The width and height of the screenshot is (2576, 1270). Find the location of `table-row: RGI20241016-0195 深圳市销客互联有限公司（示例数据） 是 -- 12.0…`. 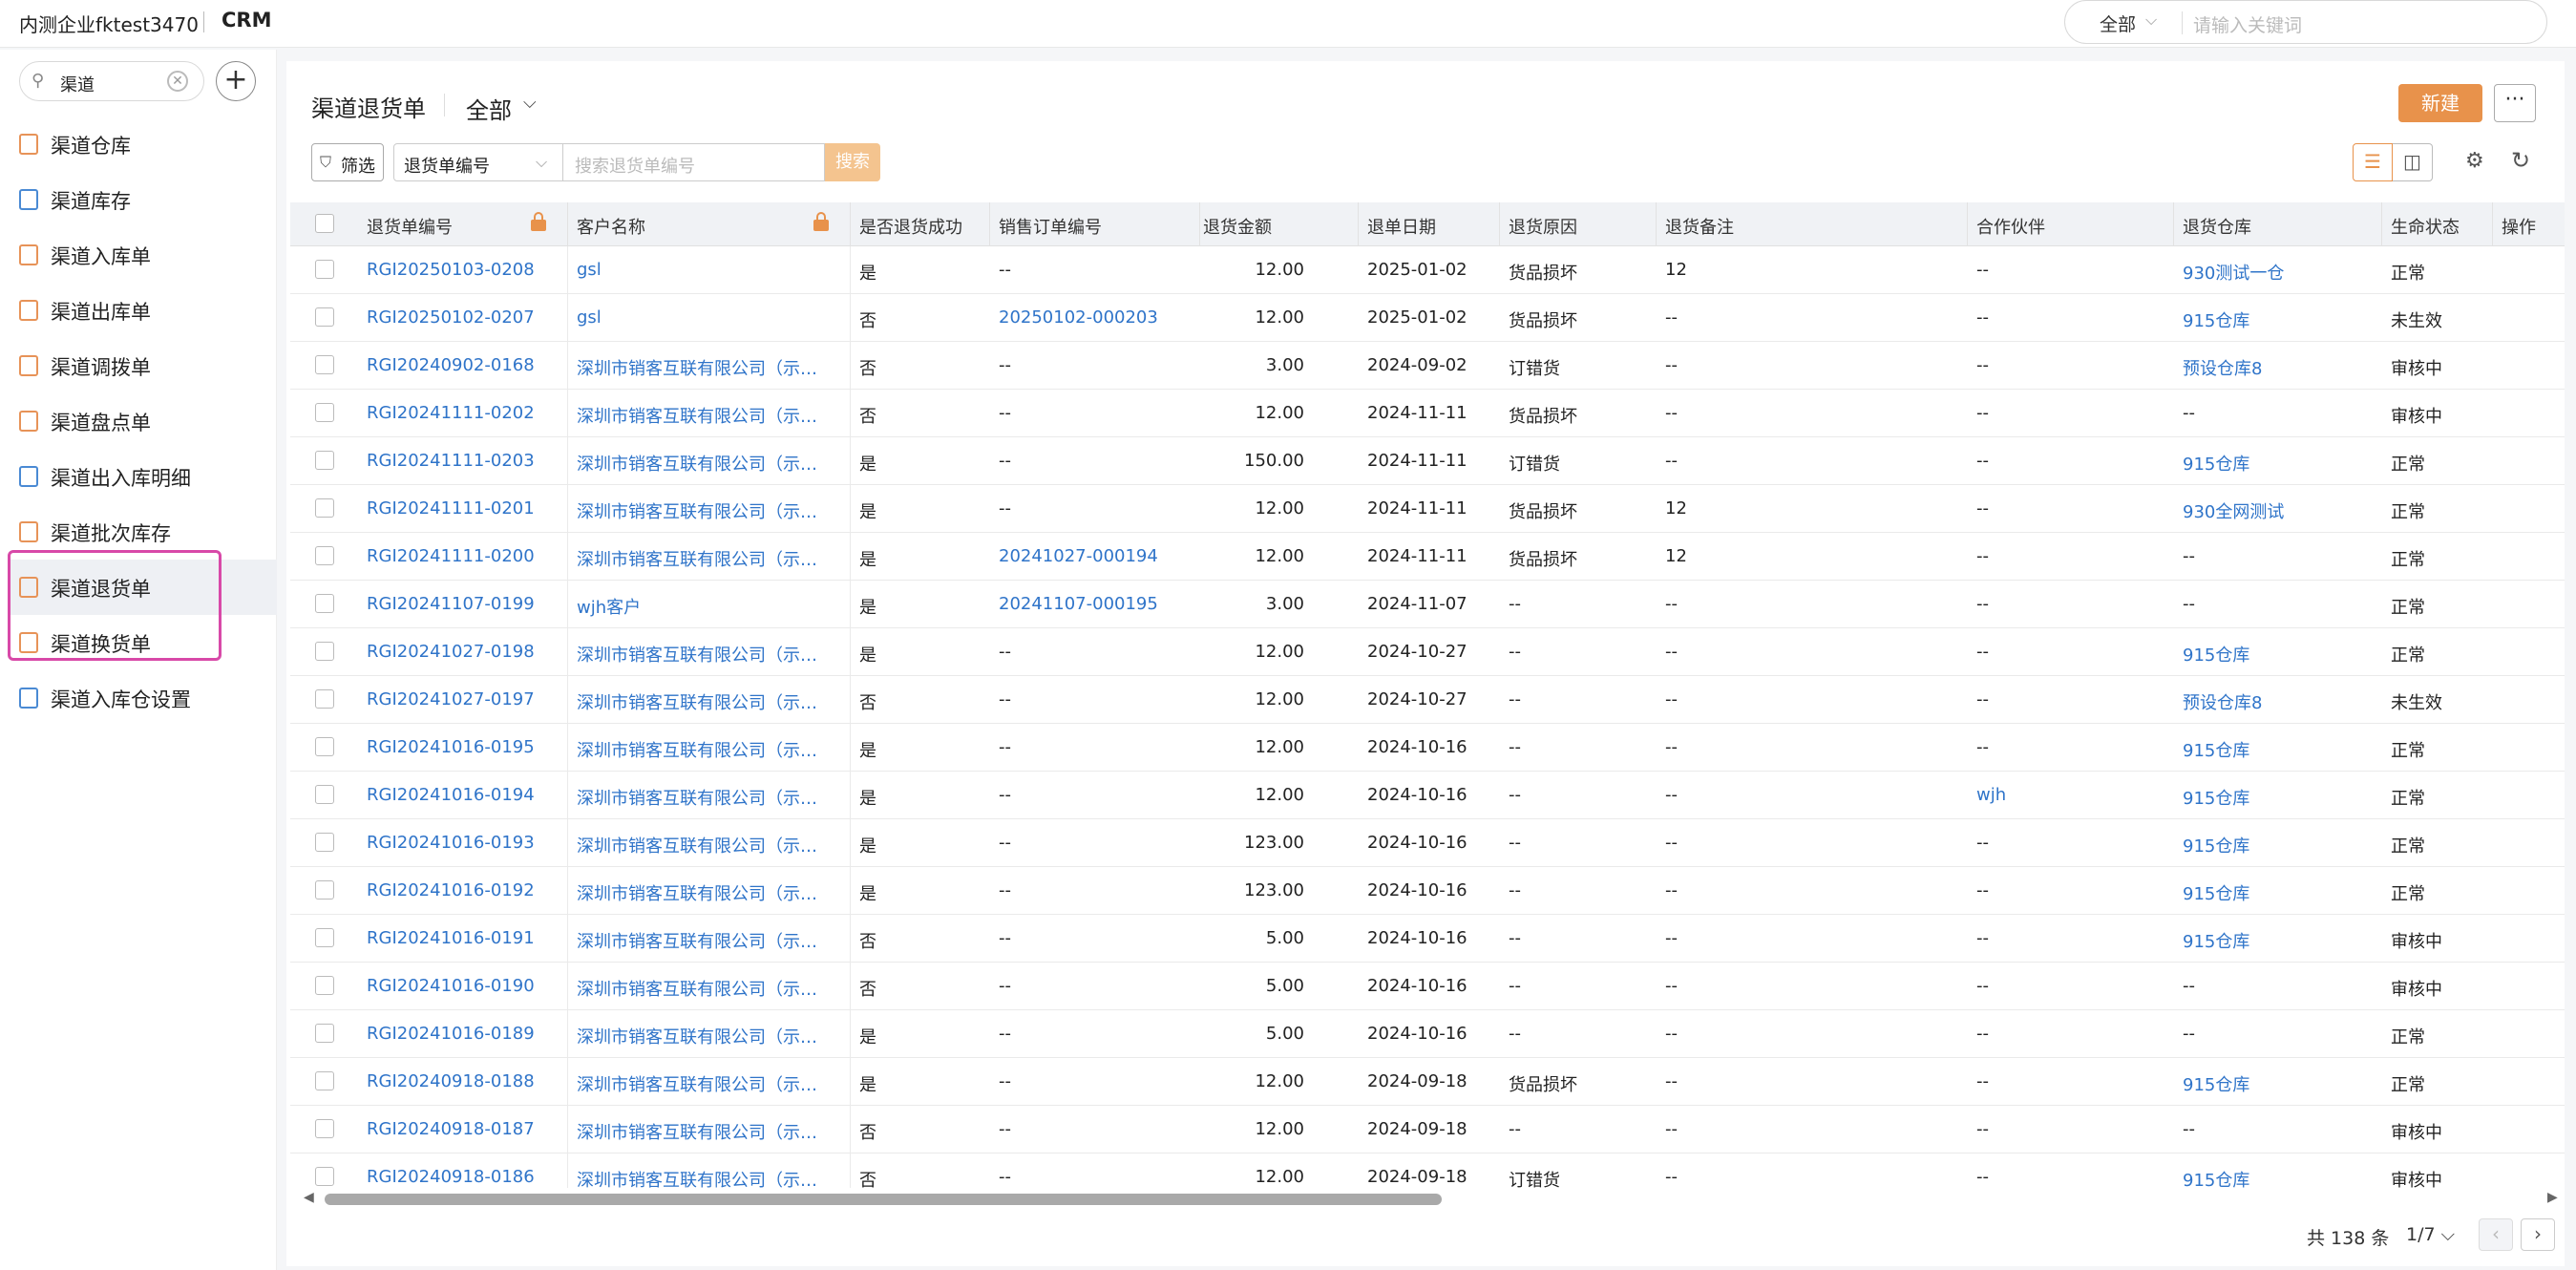

table-row: RGI20241016-0195 深圳市销客互联有限公司（示例数据） 是 -- 12.0… is located at coordinates (1427, 748).